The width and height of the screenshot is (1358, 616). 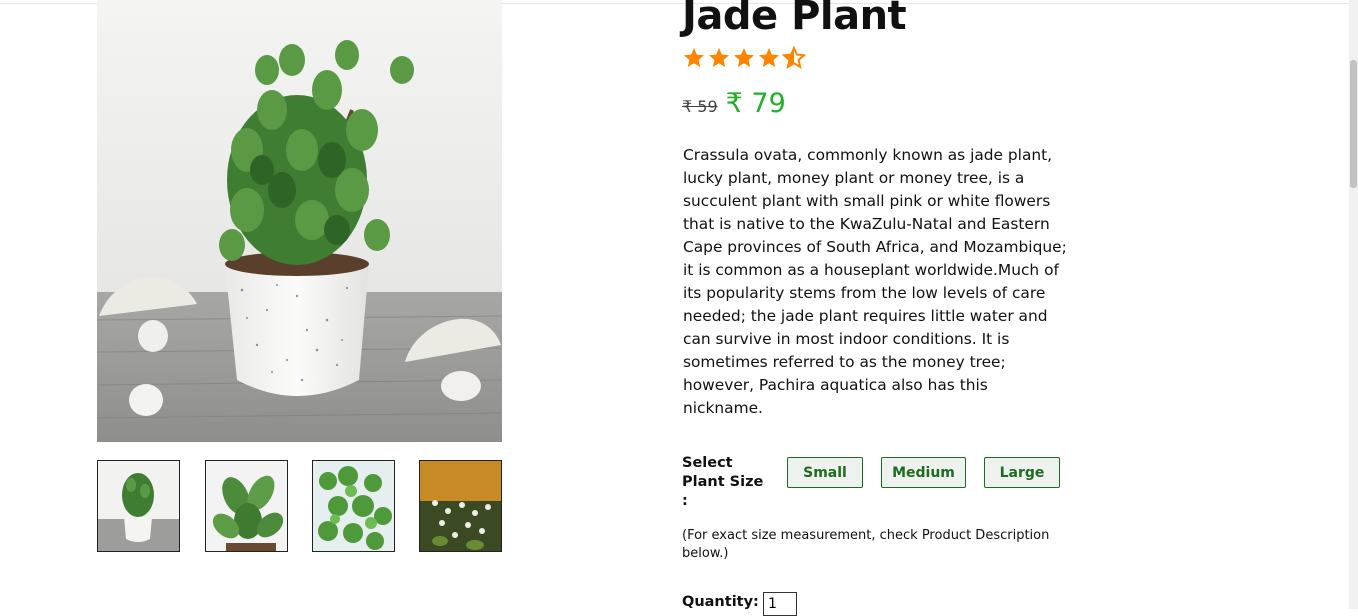 What do you see at coordinates (794, 58) in the screenshot?
I see `star-half-icon` at bounding box center [794, 58].